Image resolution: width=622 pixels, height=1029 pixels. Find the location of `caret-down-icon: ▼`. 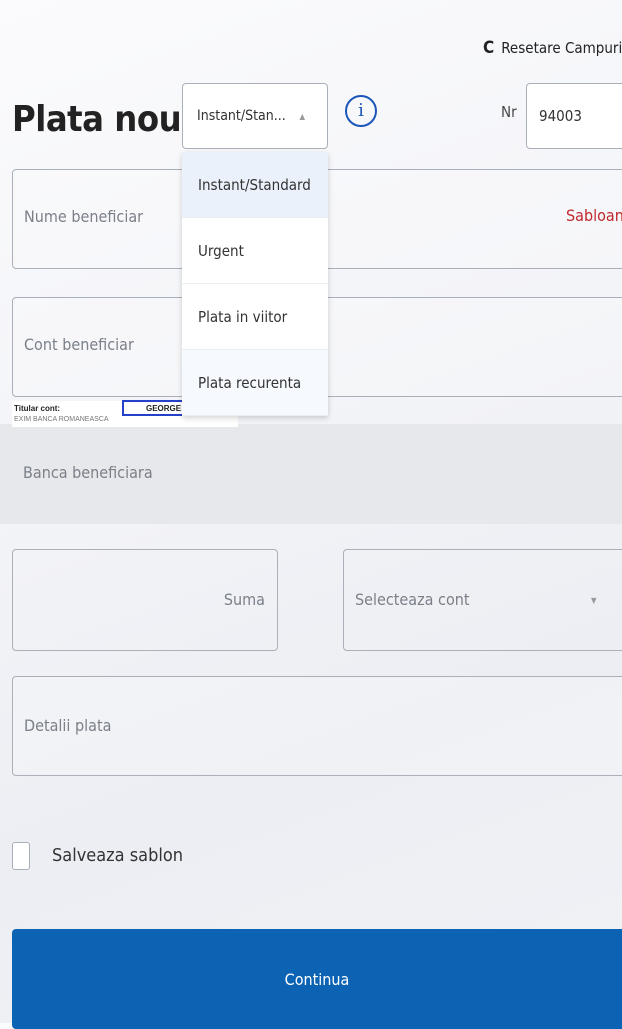

caret-down-icon: ▼ is located at coordinates (594, 600).